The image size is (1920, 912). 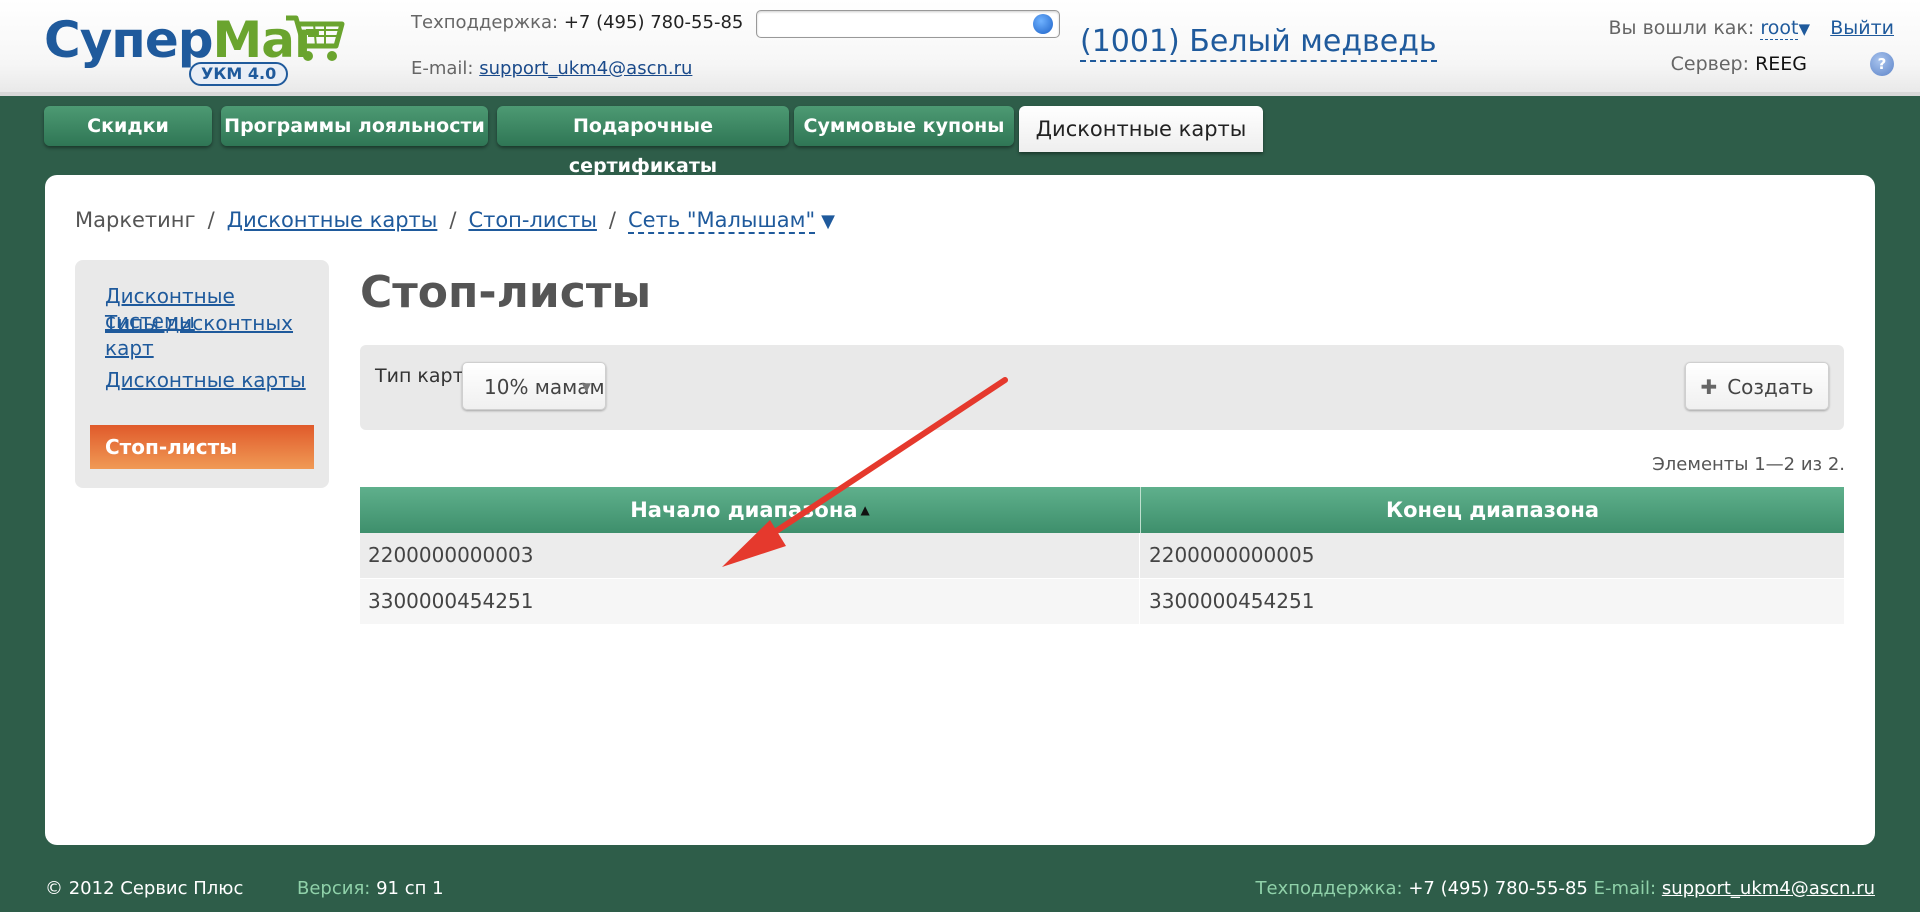 I want to click on tab-loyalty: Программы лояльности, so click(x=354, y=126).